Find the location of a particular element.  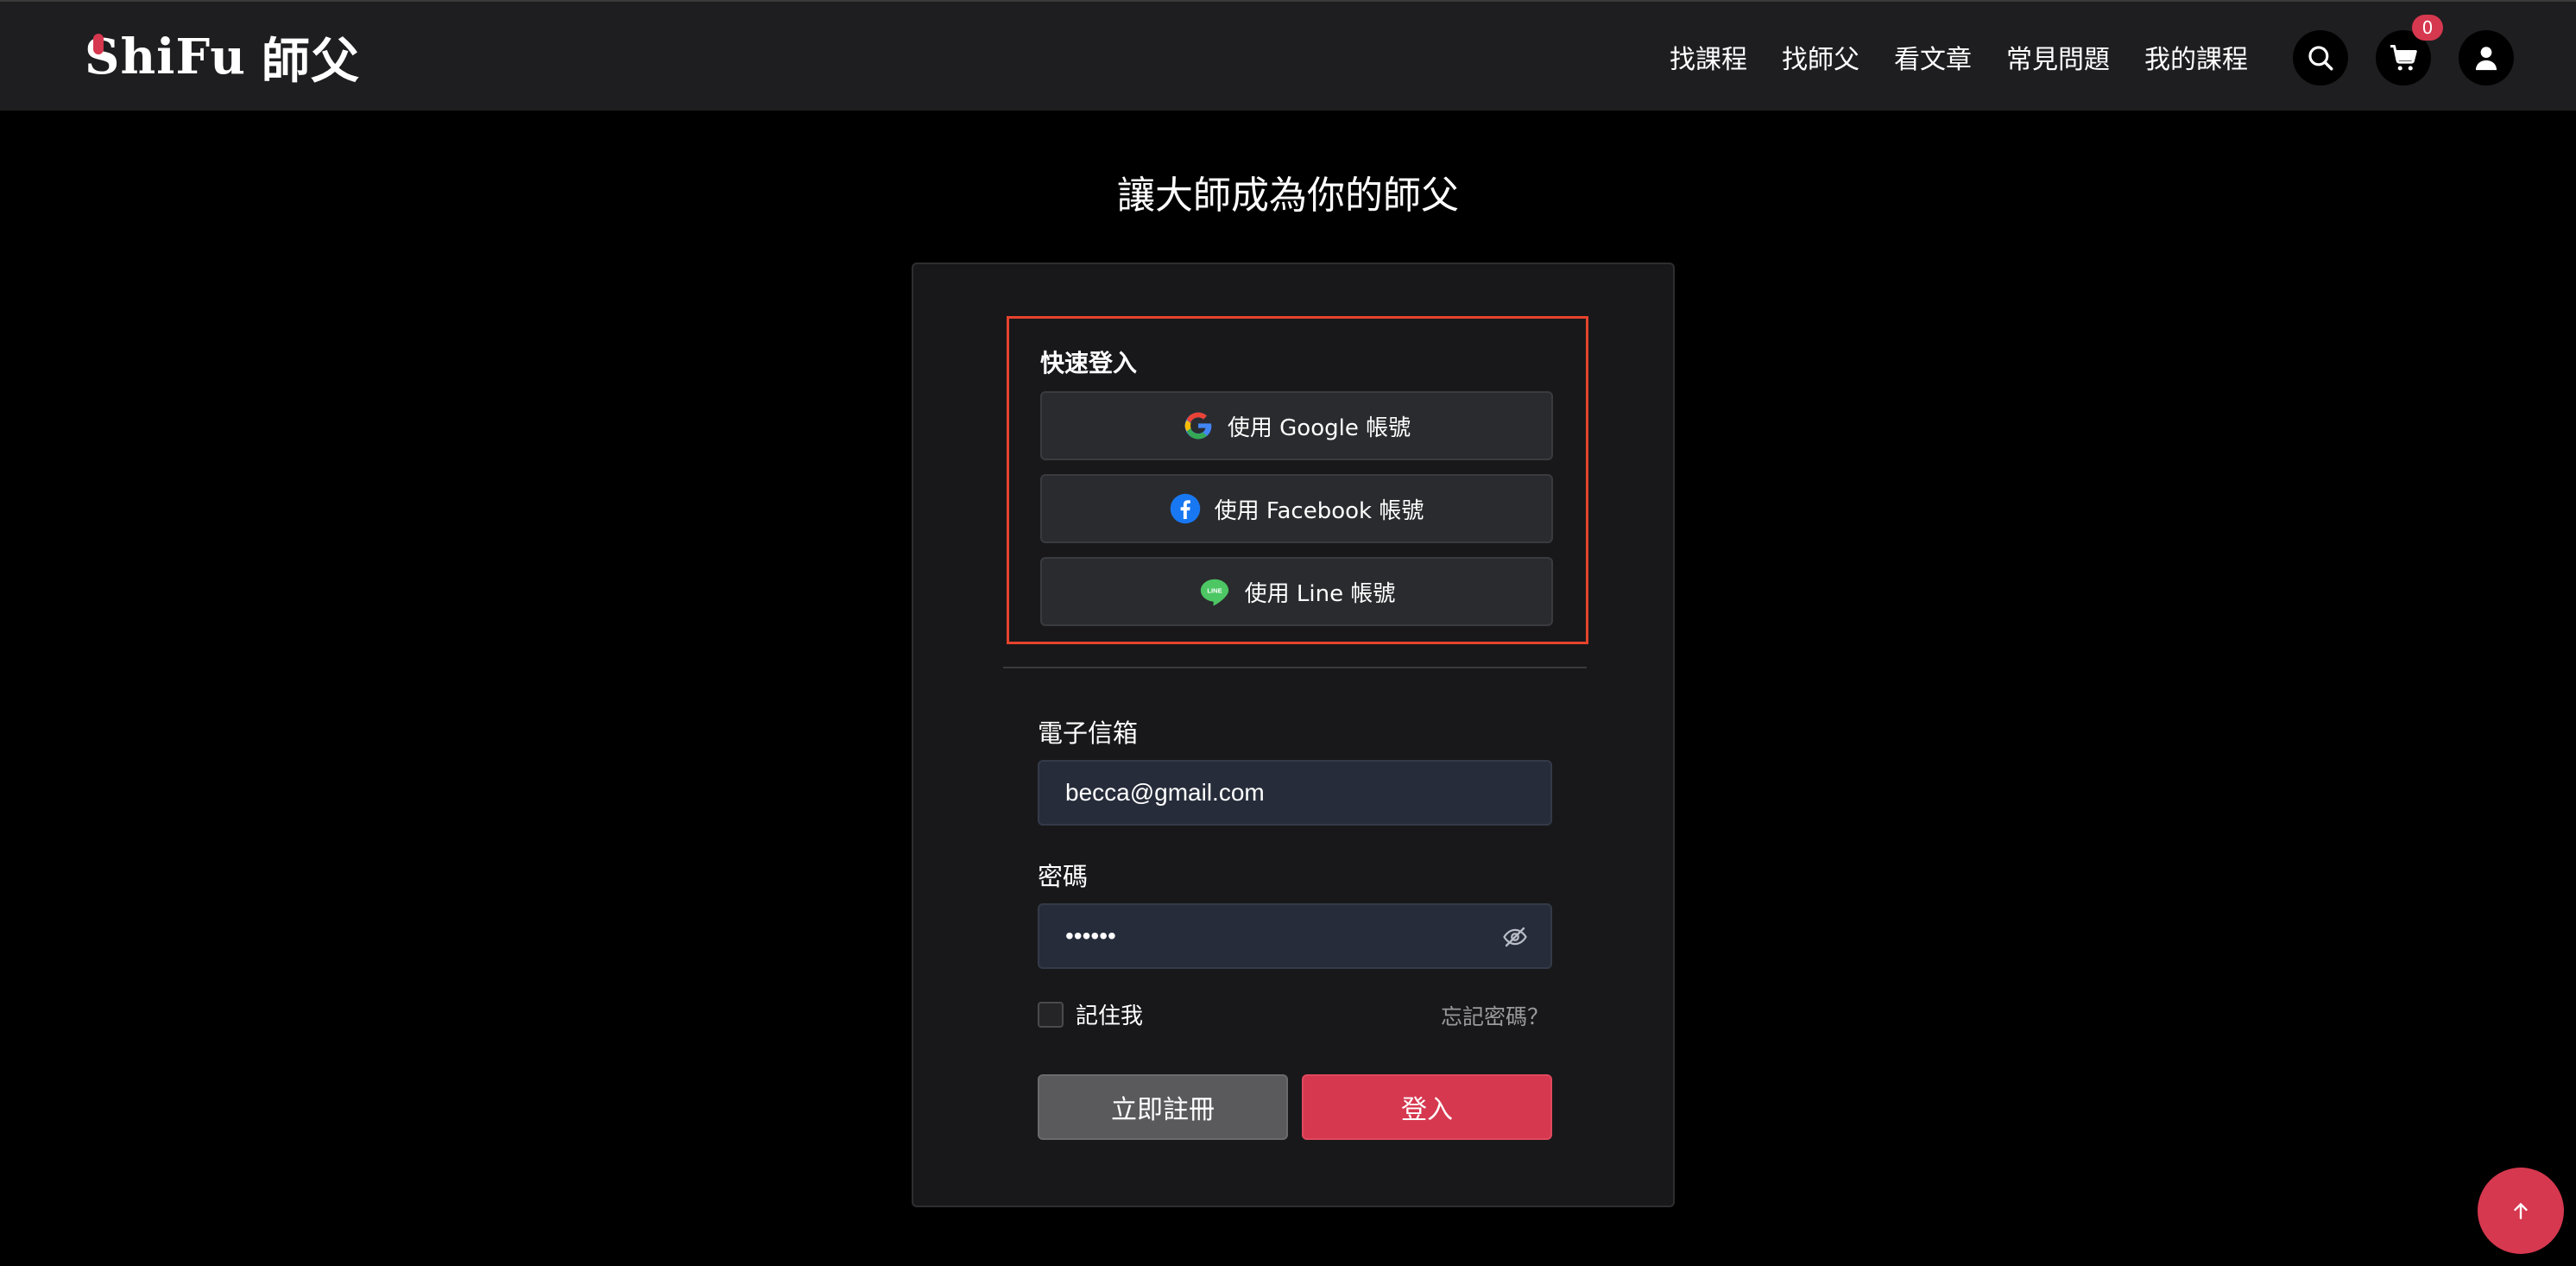

line-login-label: 使用 Line 帳號 is located at coordinates (1320, 593).